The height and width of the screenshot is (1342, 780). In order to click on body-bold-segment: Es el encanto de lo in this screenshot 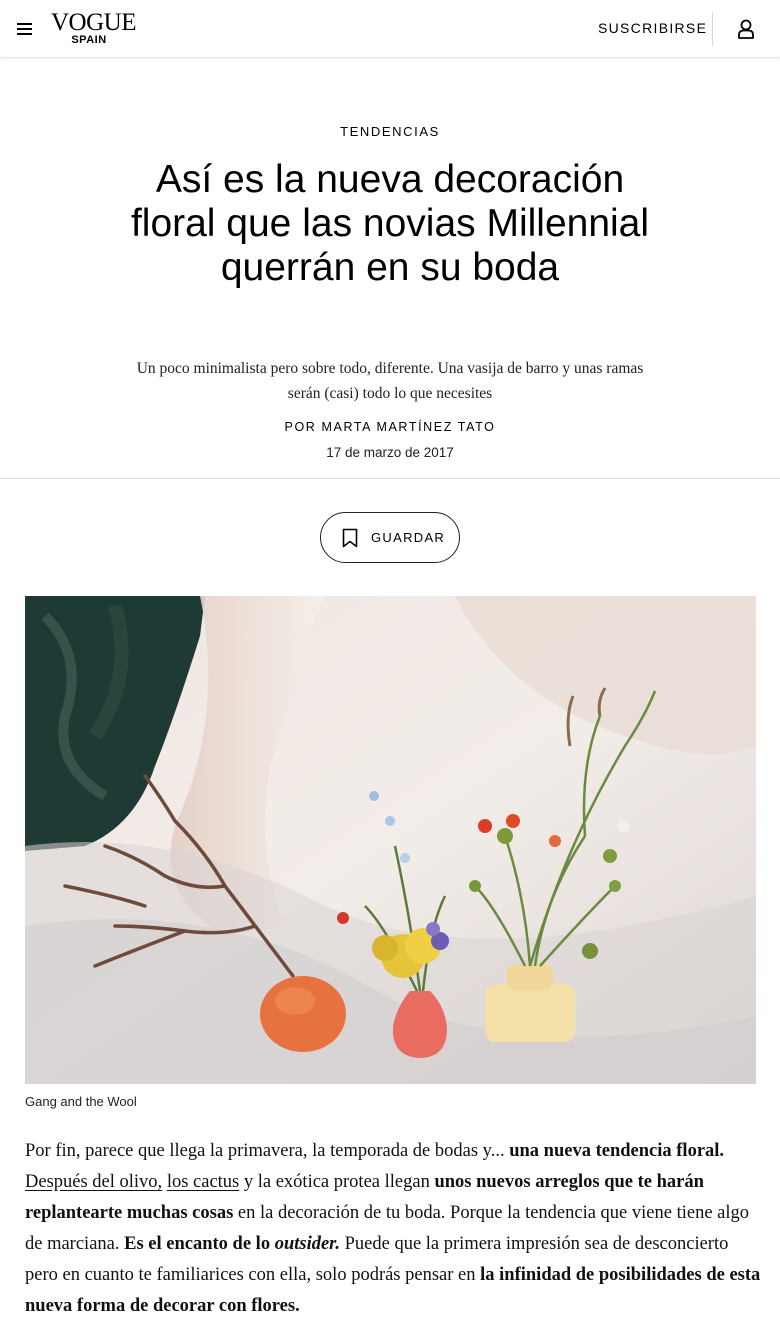, I will do `click(199, 1244)`.